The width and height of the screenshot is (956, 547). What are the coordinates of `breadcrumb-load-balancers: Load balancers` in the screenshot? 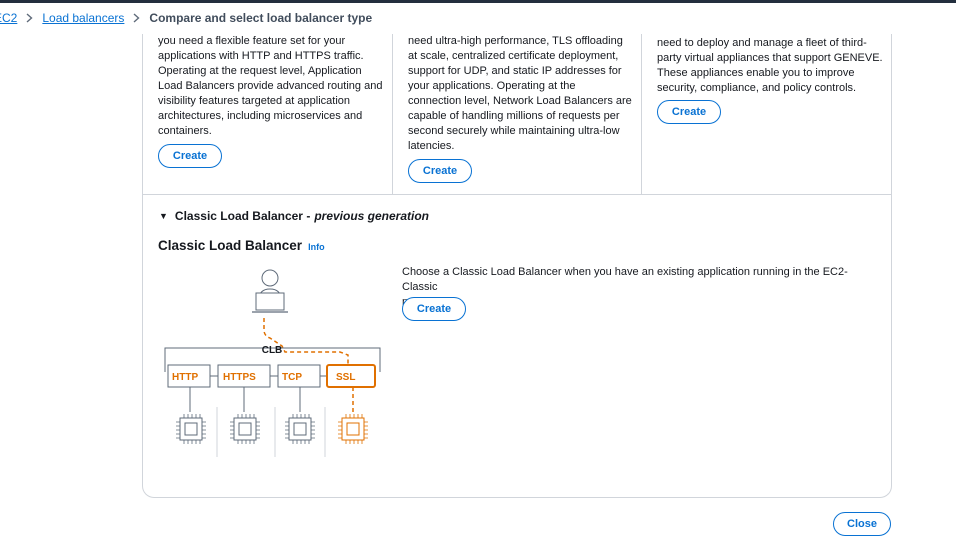 It's located at (83, 18).